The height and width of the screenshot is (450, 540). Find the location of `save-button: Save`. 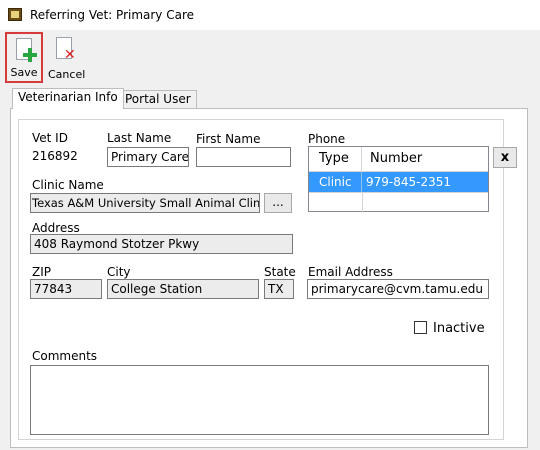

save-button: Save is located at coordinates (24, 57).